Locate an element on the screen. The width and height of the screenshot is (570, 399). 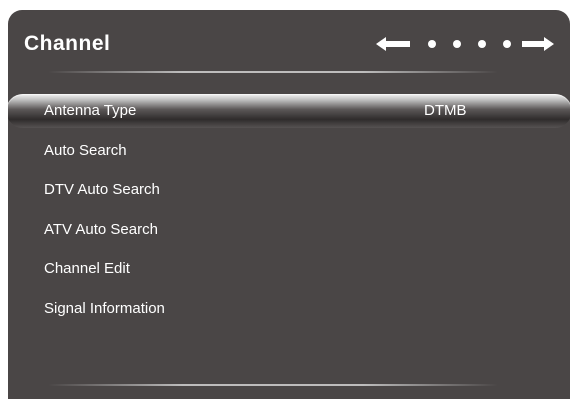
menu-item-label: Auto Search is located at coordinates (85, 150).